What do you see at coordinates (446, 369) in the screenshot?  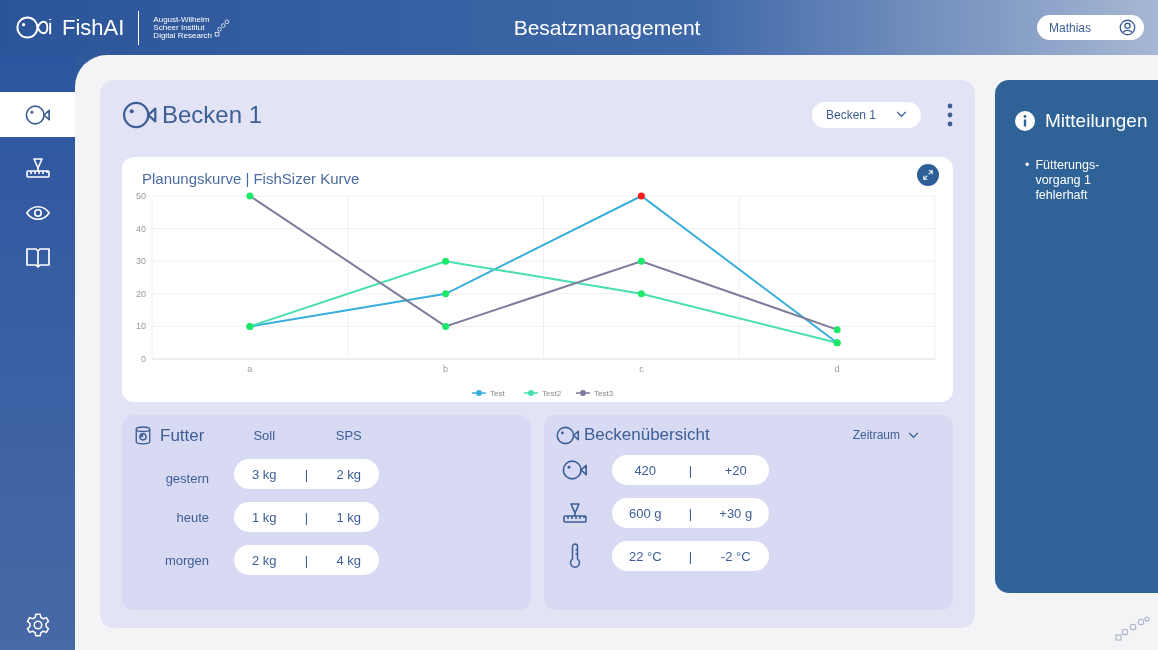 I see `x-tick-label: b` at bounding box center [446, 369].